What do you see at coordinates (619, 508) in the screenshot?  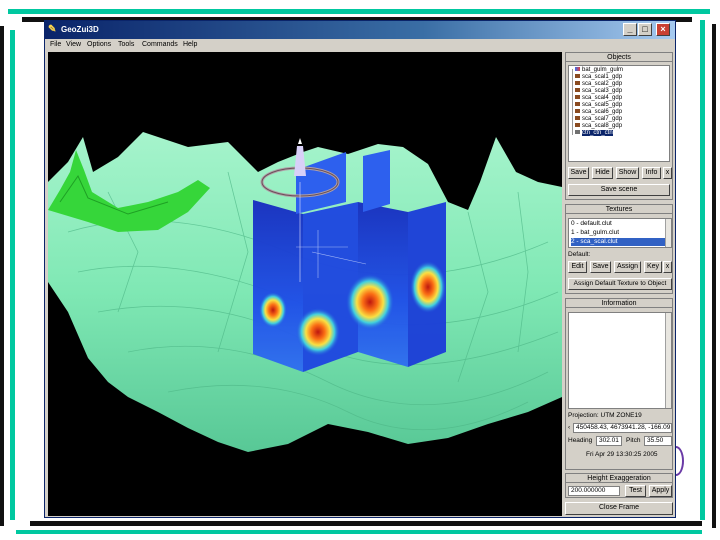 I see `close-frame-button: Close Frame` at bounding box center [619, 508].